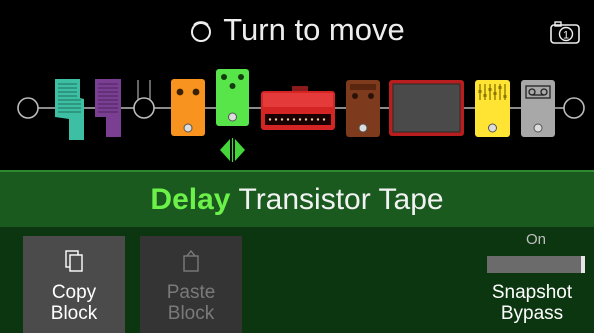  Describe the element at coordinates (583, 264) in the screenshot. I see `toggle-thumb` at that location.